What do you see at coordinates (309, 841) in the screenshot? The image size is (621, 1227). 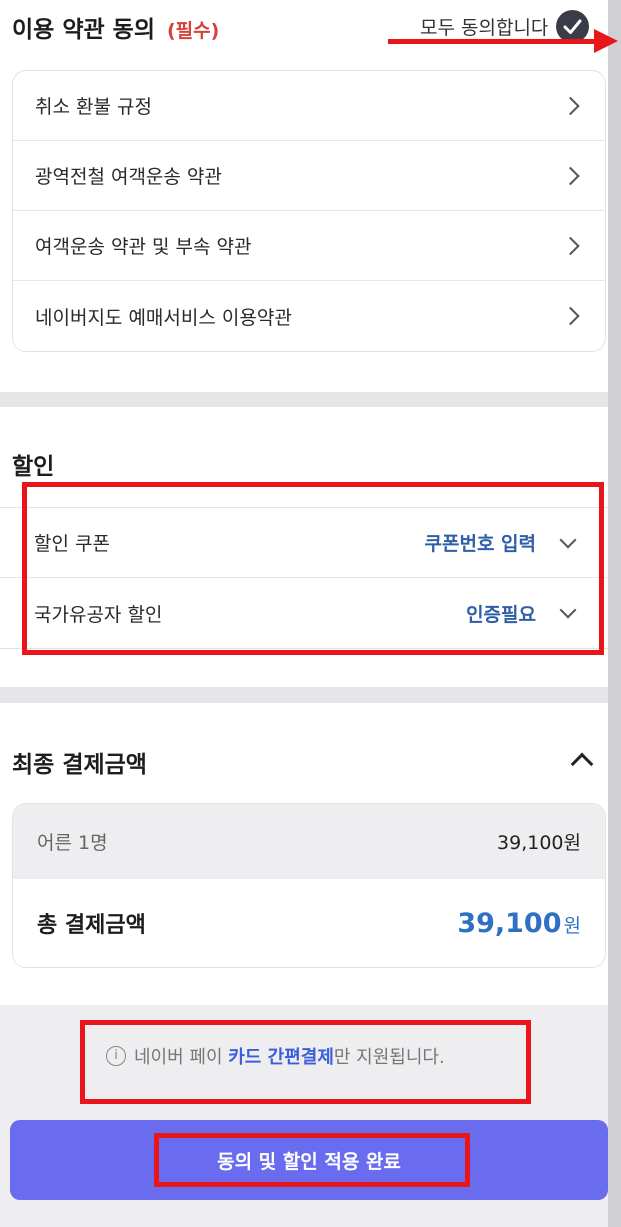 I see `adult-fare-row: 어른 1명 39,100원` at bounding box center [309, 841].